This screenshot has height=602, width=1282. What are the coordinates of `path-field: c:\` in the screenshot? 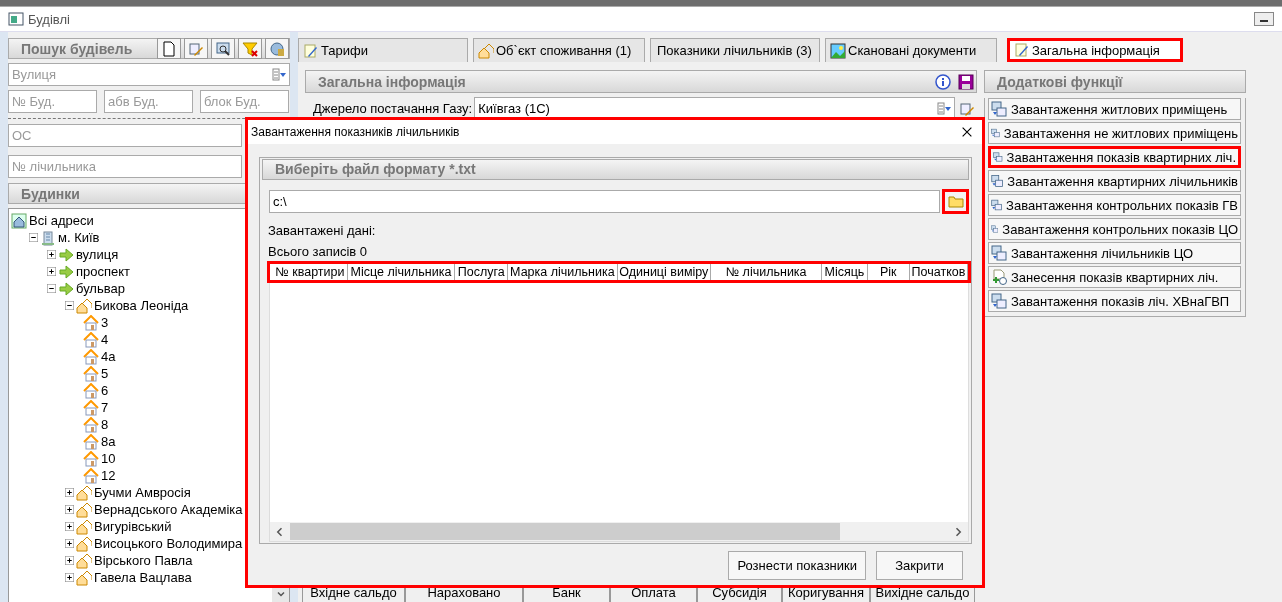 It's located at (605, 201).